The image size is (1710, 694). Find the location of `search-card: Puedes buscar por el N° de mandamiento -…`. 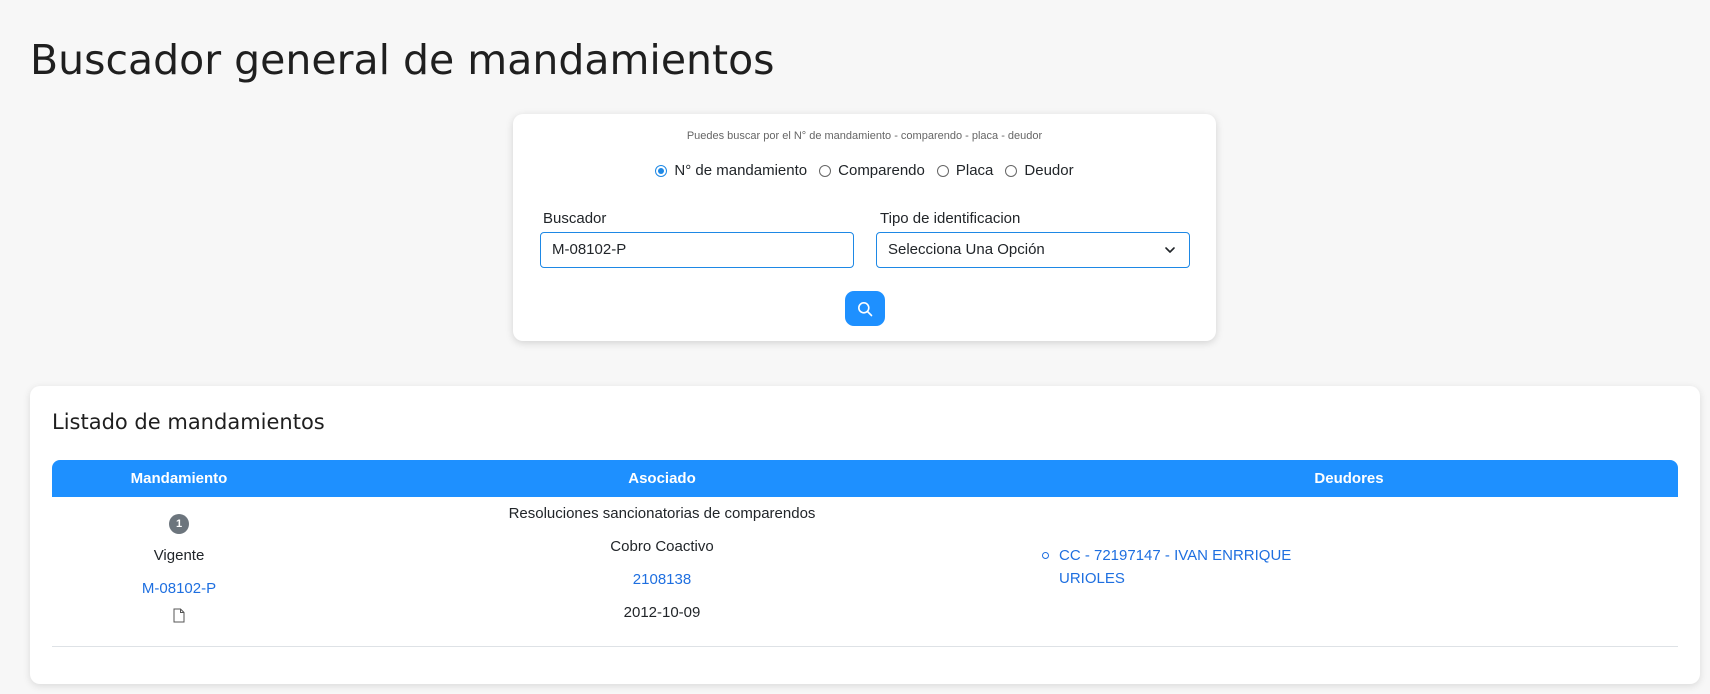

search-card: Puedes buscar por el N° de mandamiento -… is located at coordinates (864, 227).